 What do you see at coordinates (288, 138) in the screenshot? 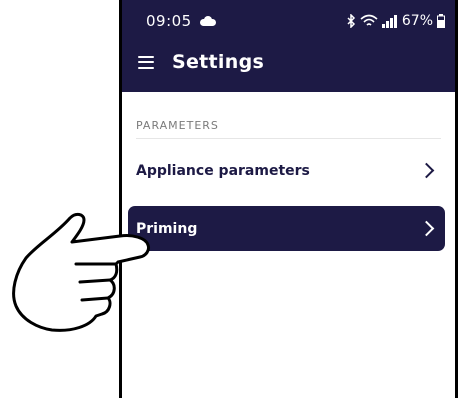
I see `divider` at bounding box center [288, 138].